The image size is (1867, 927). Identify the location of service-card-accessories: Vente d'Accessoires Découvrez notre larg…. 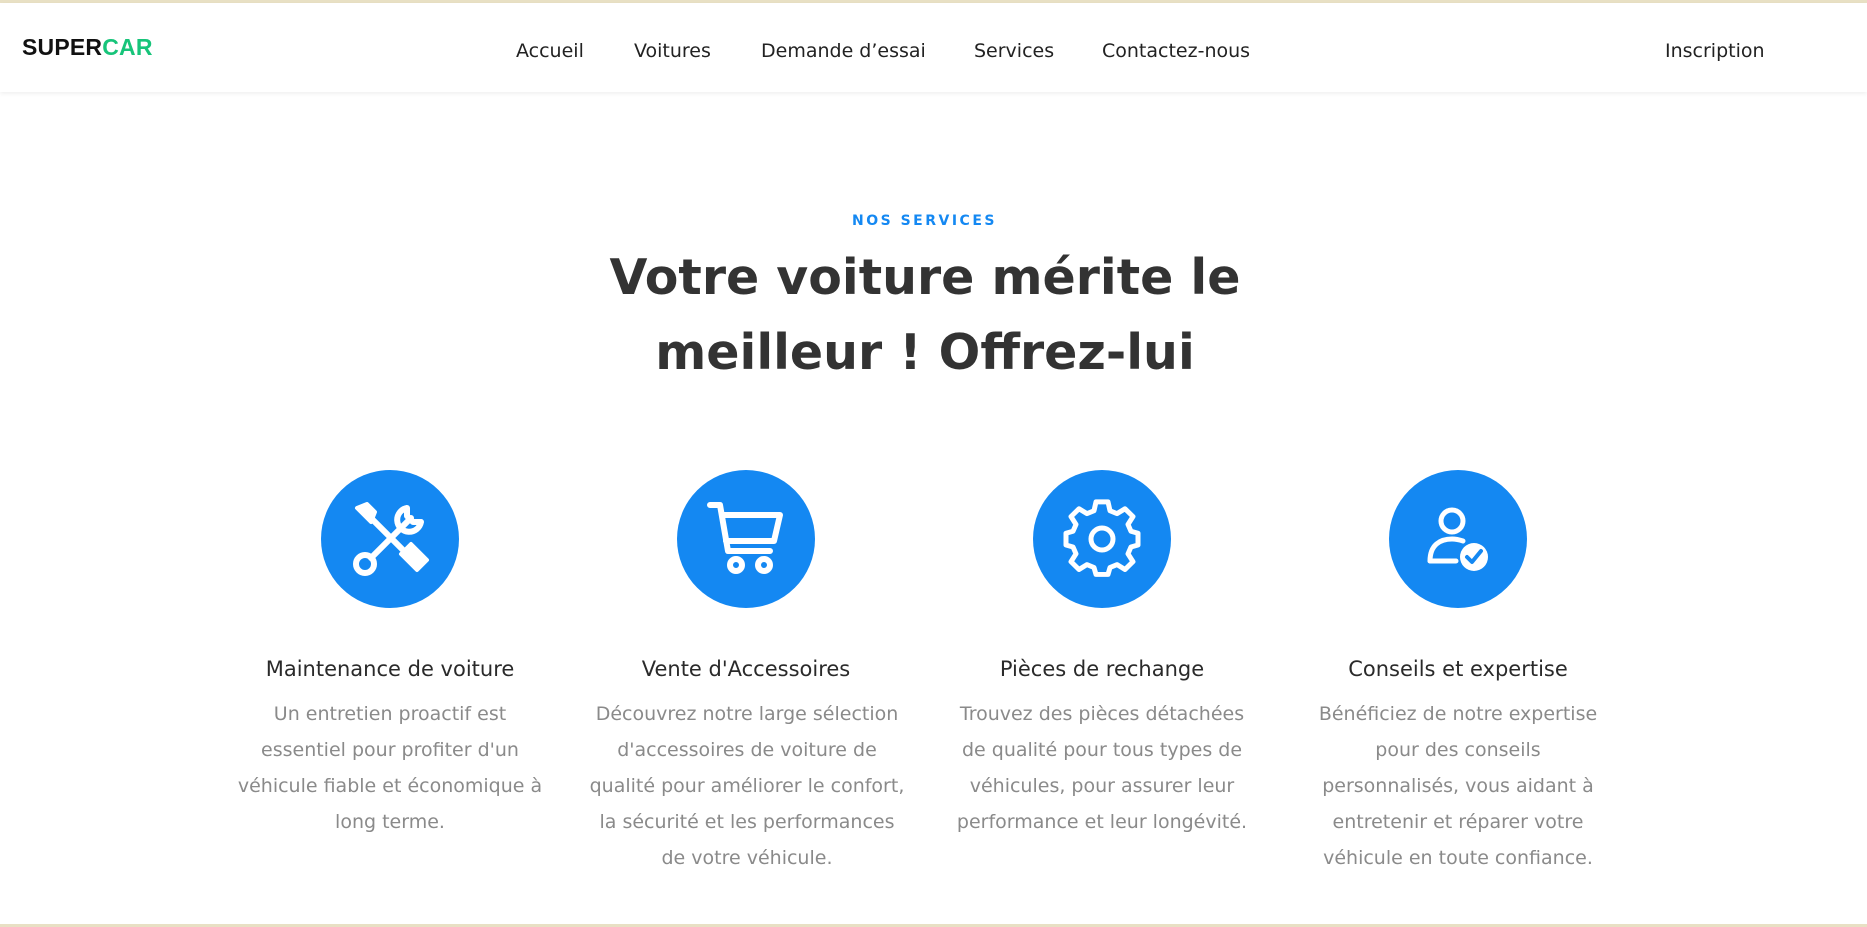
(746, 673).